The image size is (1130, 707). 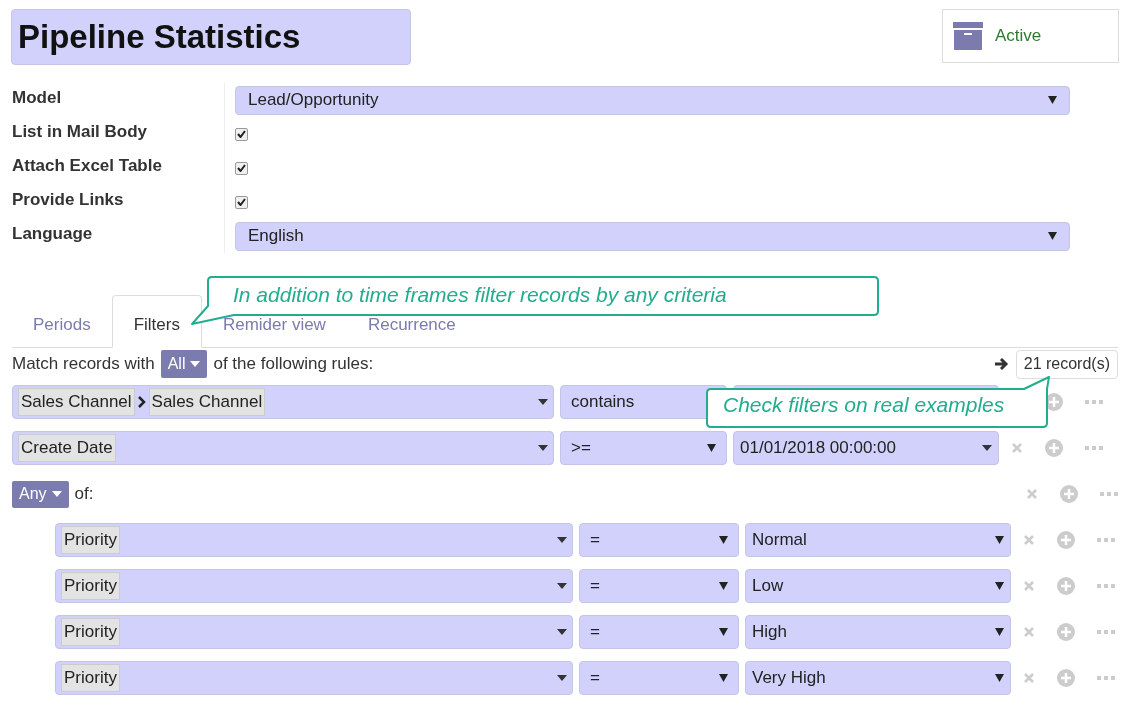 I want to click on record-title: Pipeline Statistics, so click(x=211, y=37).